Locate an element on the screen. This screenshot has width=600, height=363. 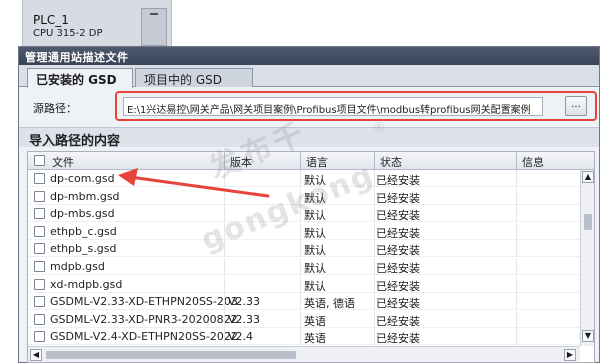
plc-module-icon is located at coordinates (154, 27).